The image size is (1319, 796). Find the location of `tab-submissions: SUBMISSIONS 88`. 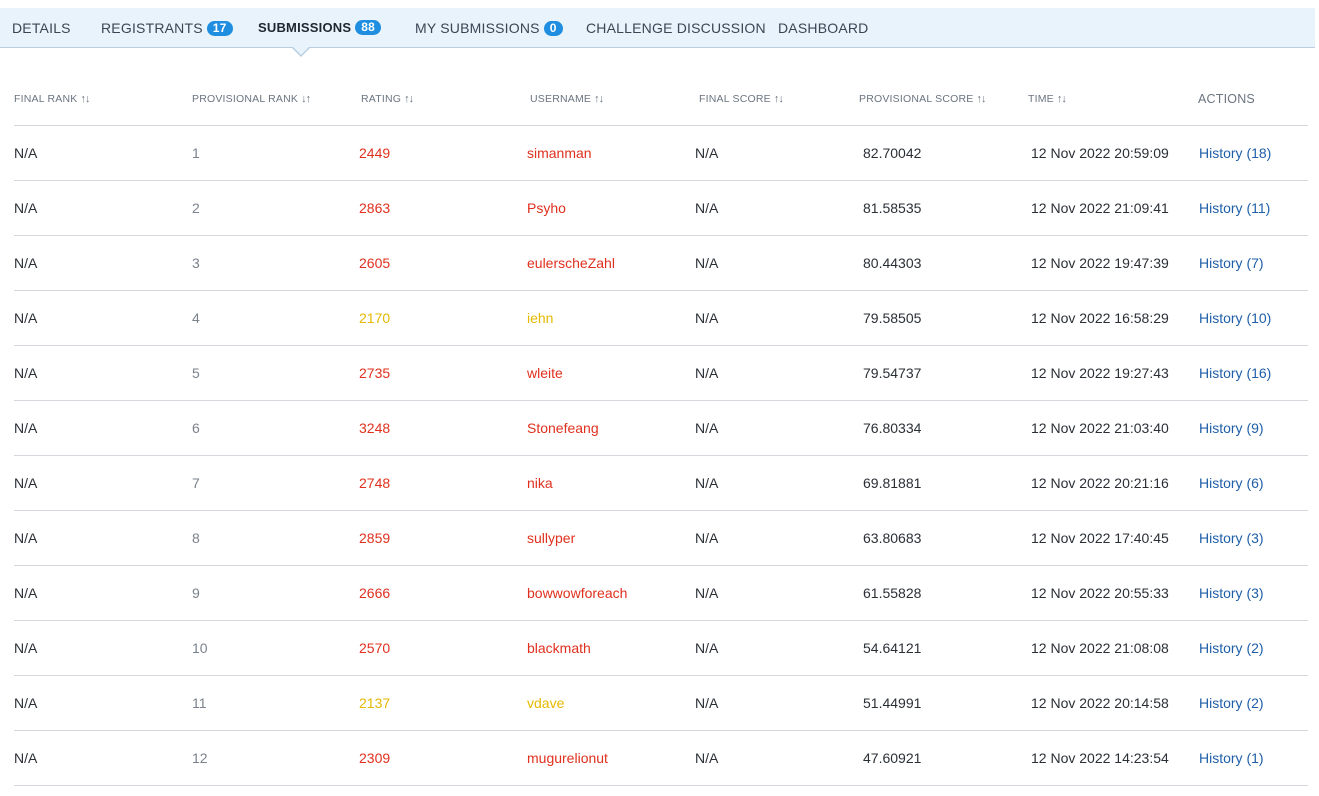

tab-submissions: SUBMISSIONS 88 is located at coordinates (319, 28).